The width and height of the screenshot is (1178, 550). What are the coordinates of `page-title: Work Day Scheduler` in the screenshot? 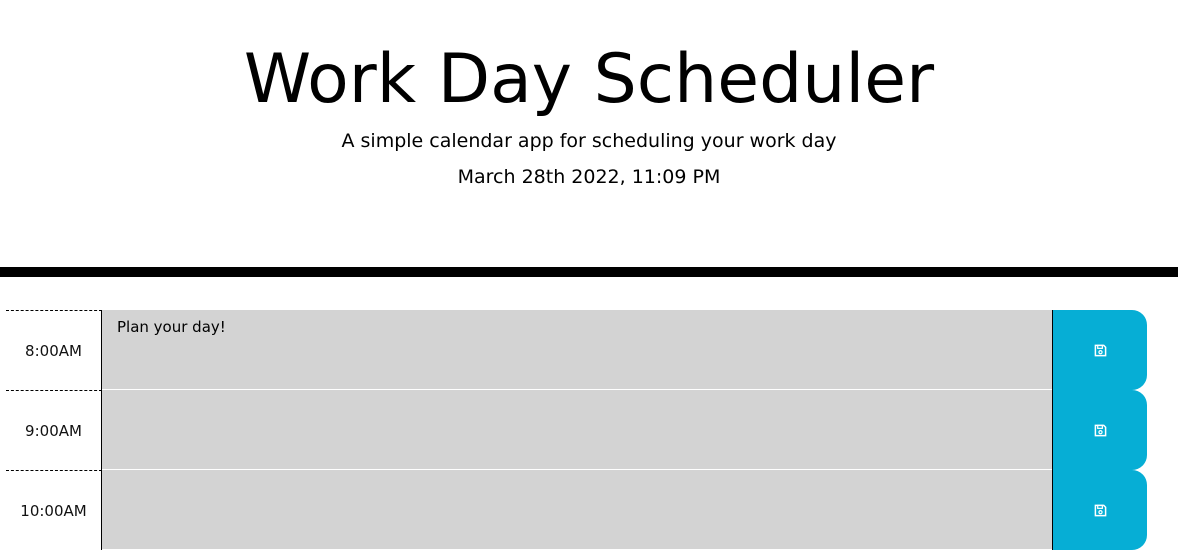 It's located at (589, 79).